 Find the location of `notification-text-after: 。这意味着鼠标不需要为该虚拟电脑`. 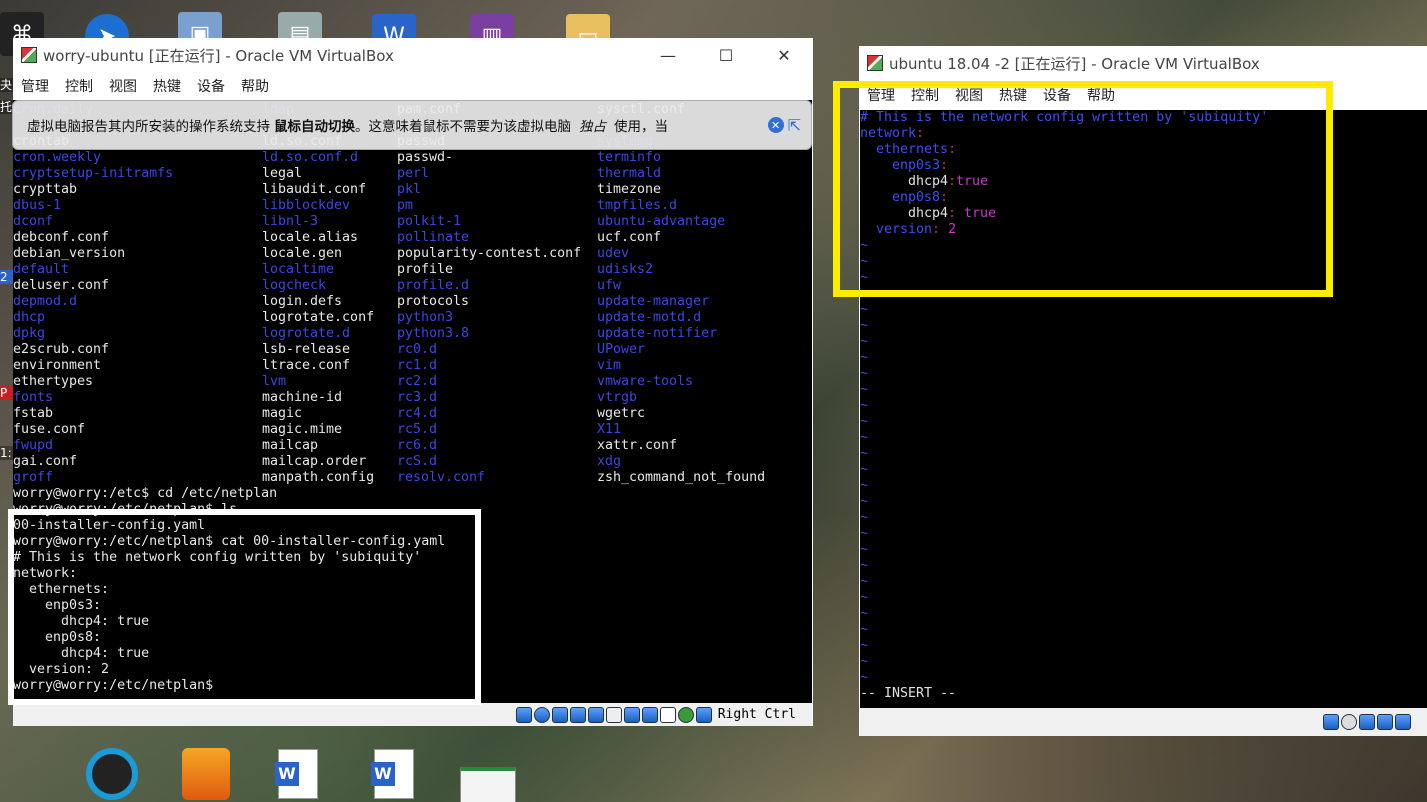

notification-text-after: 。这意味着鼠标不需要为该虚拟电脑 is located at coordinates (463, 127).